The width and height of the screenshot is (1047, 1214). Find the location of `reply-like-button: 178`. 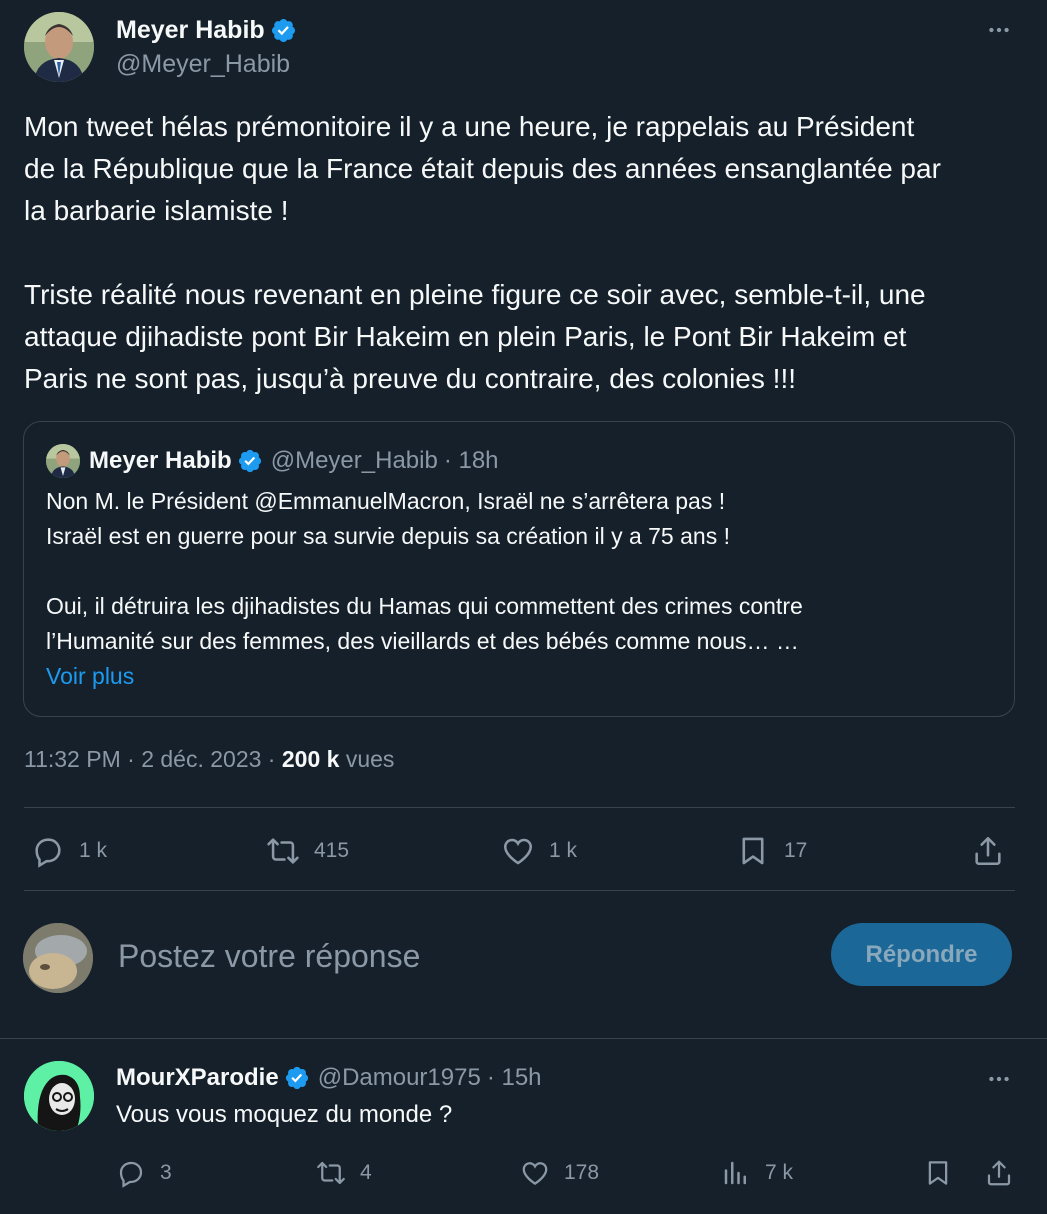

reply-like-button: 178 is located at coordinates (559, 1173).